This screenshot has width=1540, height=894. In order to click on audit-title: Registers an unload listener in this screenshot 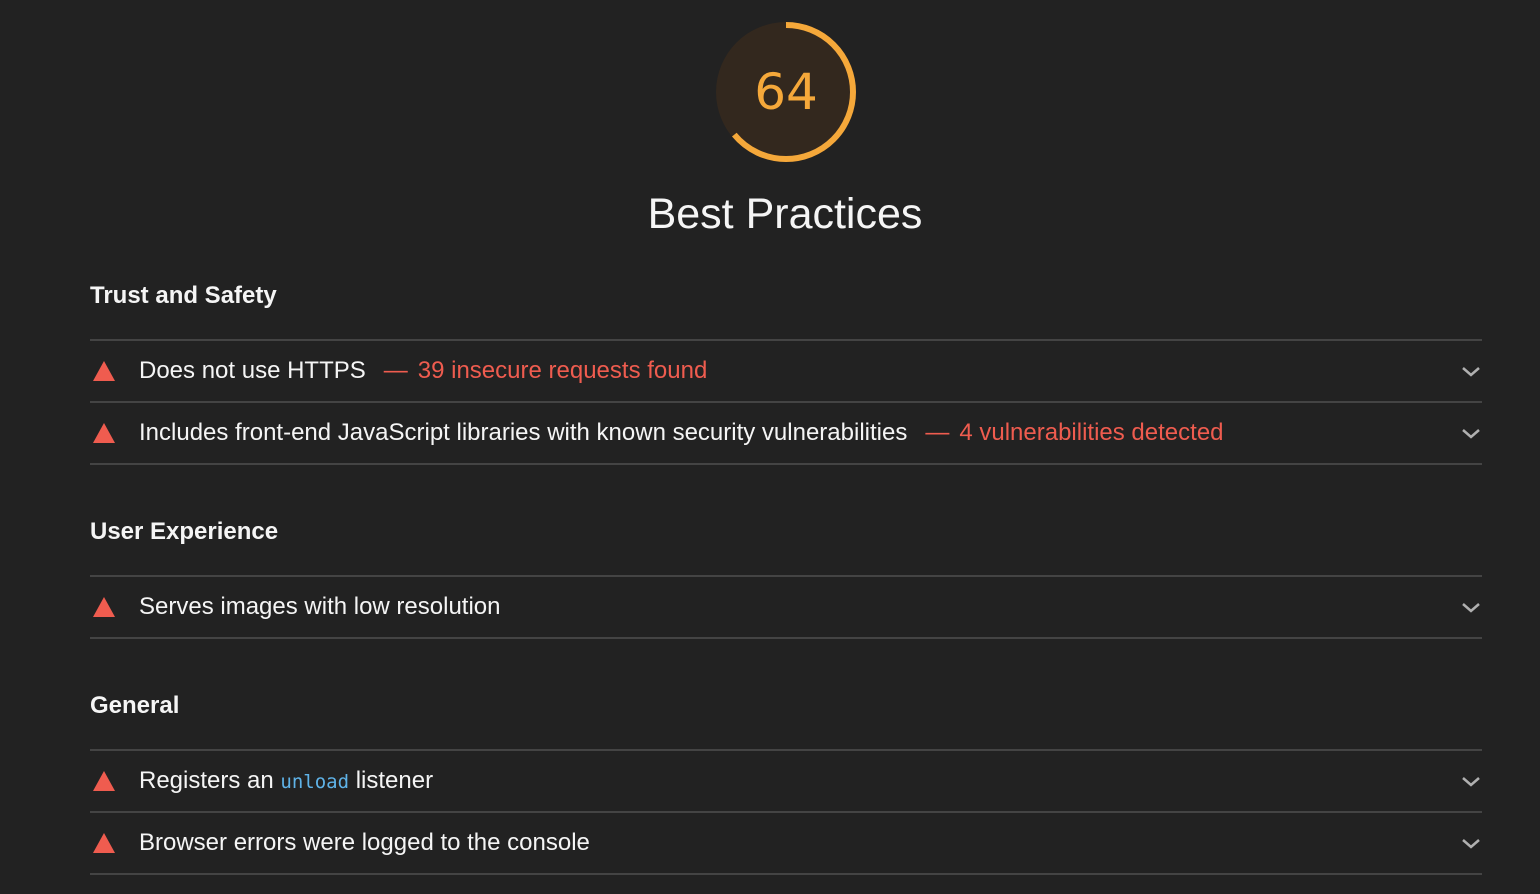, I will do `click(286, 781)`.